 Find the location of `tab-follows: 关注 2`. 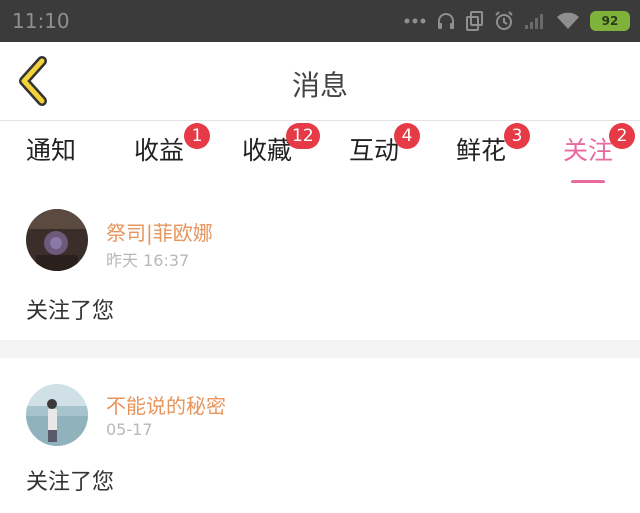

tab-follows: 关注 2 is located at coordinates (599, 153).